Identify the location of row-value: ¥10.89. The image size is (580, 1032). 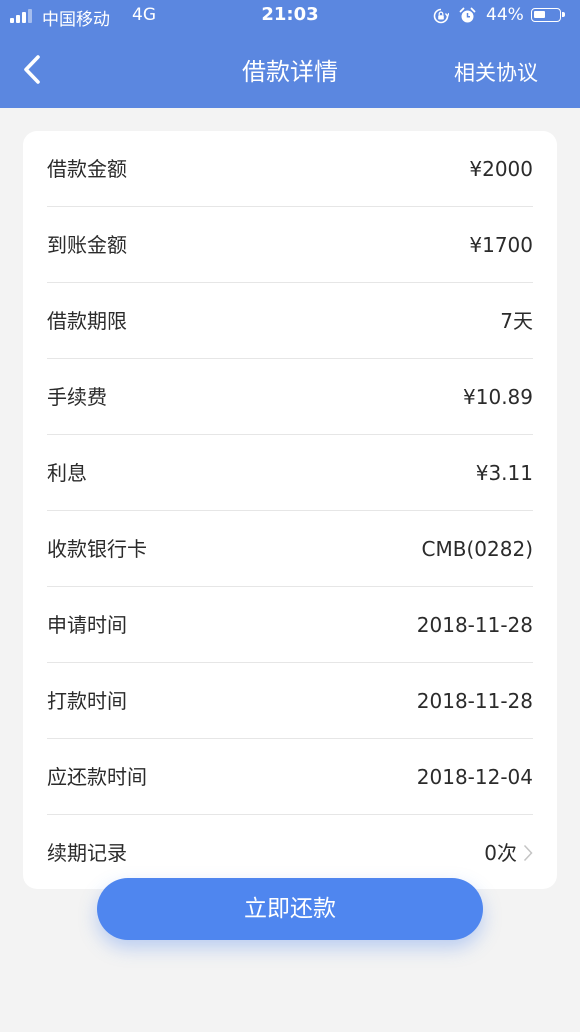
(498, 397).